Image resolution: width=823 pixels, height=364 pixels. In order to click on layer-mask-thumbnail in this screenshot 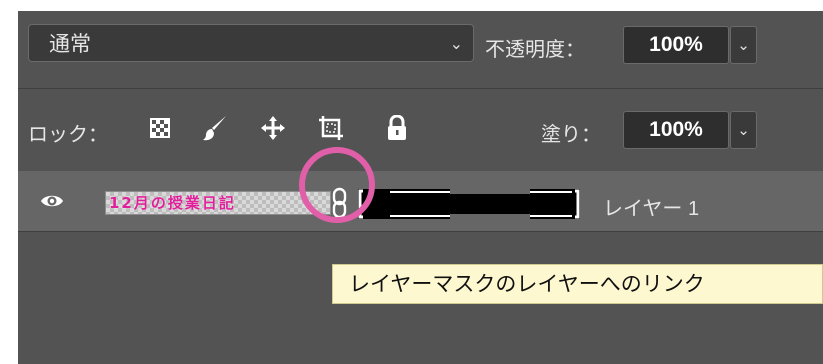, I will do `click(469, 204)`.